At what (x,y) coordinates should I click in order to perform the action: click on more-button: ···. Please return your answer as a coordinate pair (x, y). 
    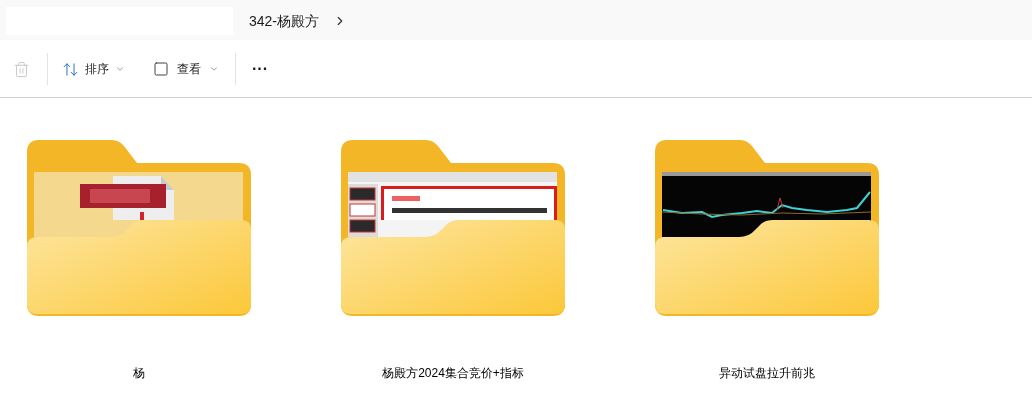
    Looking at the image, I should click on (260, 69).